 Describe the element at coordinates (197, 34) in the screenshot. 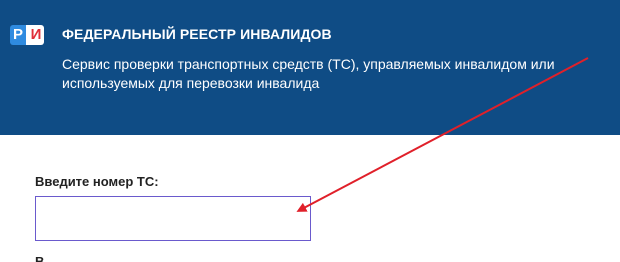

I see `page-title: ФЕДЕРАЛЬНЫЙ РЕЕСТР ИНВАЛИДОВ` at that location.